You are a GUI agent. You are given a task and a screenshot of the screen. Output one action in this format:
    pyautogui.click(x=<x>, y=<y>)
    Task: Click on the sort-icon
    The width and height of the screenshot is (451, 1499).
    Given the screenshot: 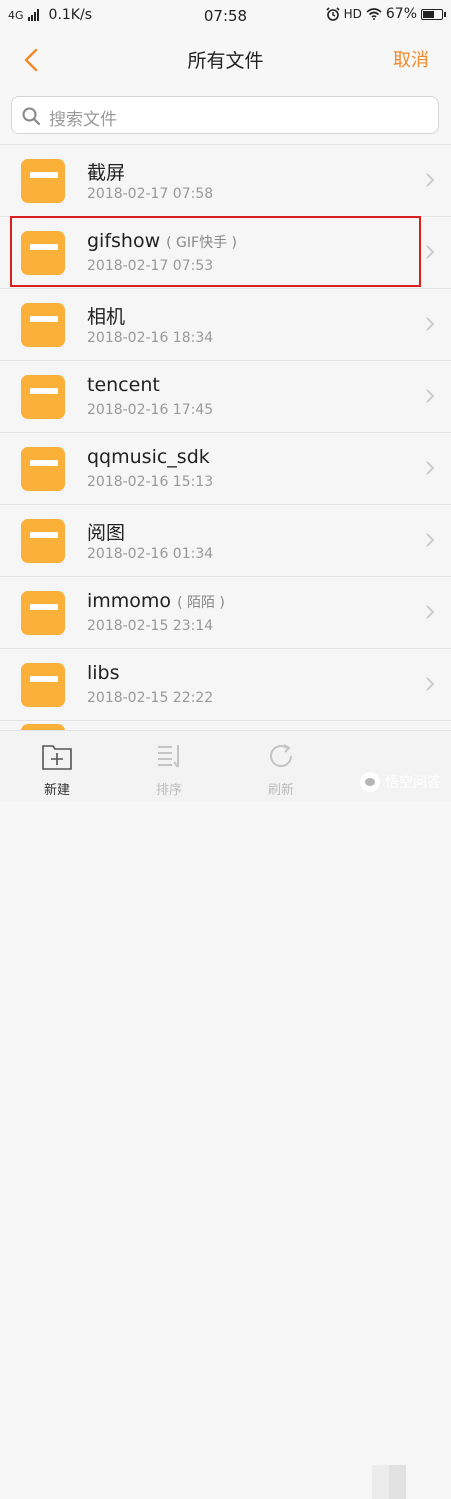 What is the action you would take?
    pyautogui.click(x=168, y=756)
    